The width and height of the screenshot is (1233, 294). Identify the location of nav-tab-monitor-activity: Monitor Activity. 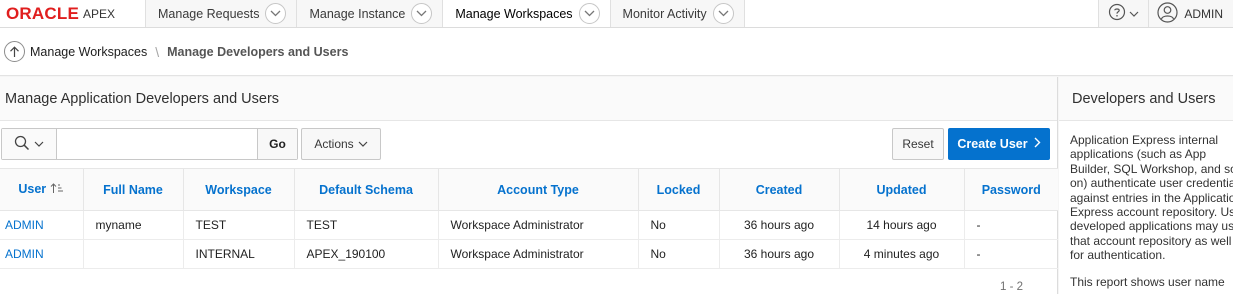
(677, 13).